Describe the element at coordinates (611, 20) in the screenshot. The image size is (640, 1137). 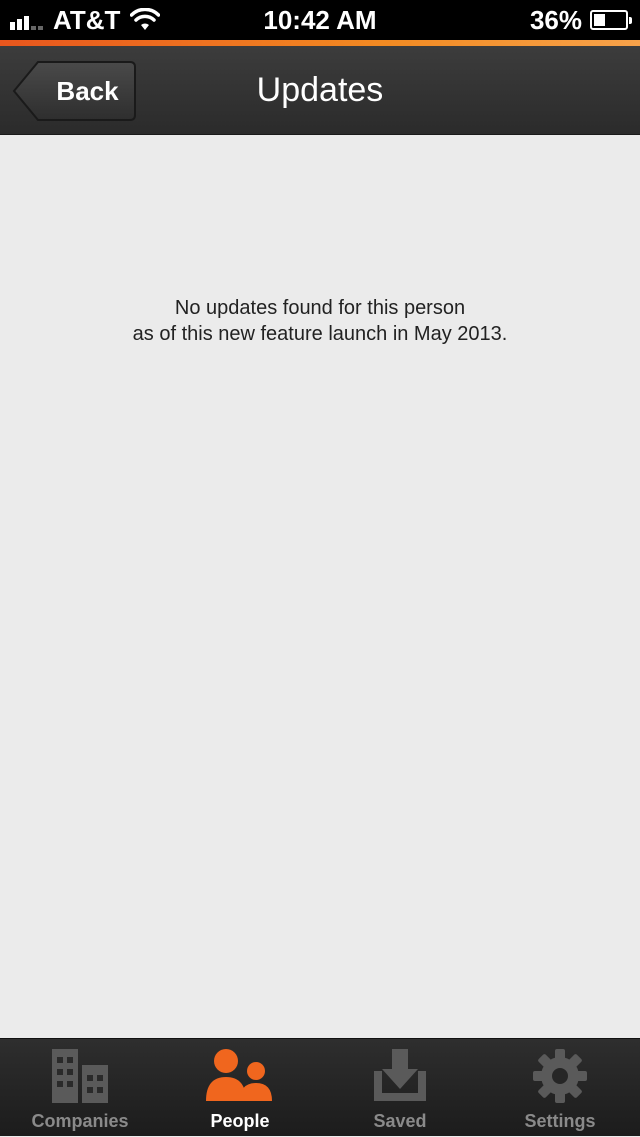
I see `battery-icon` at that location.